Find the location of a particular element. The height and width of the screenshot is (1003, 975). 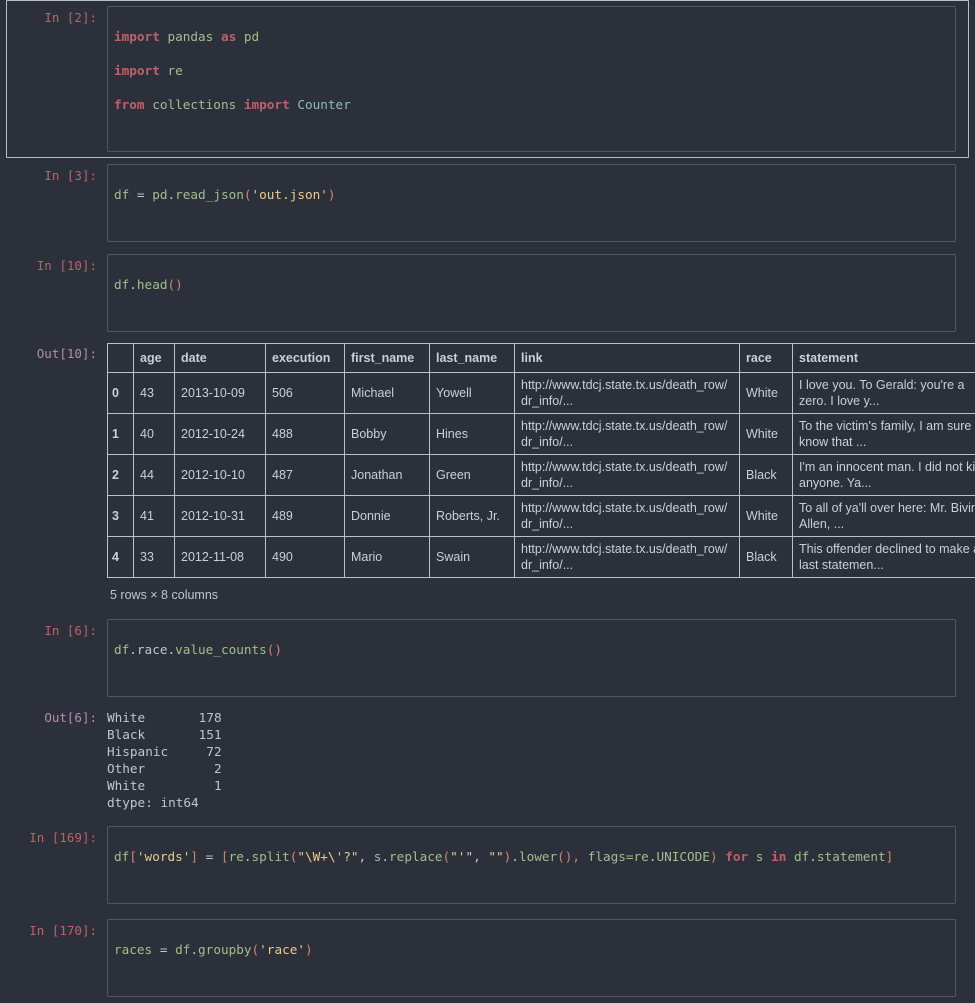

row-index: 0 is located at coordinates (121, 393).